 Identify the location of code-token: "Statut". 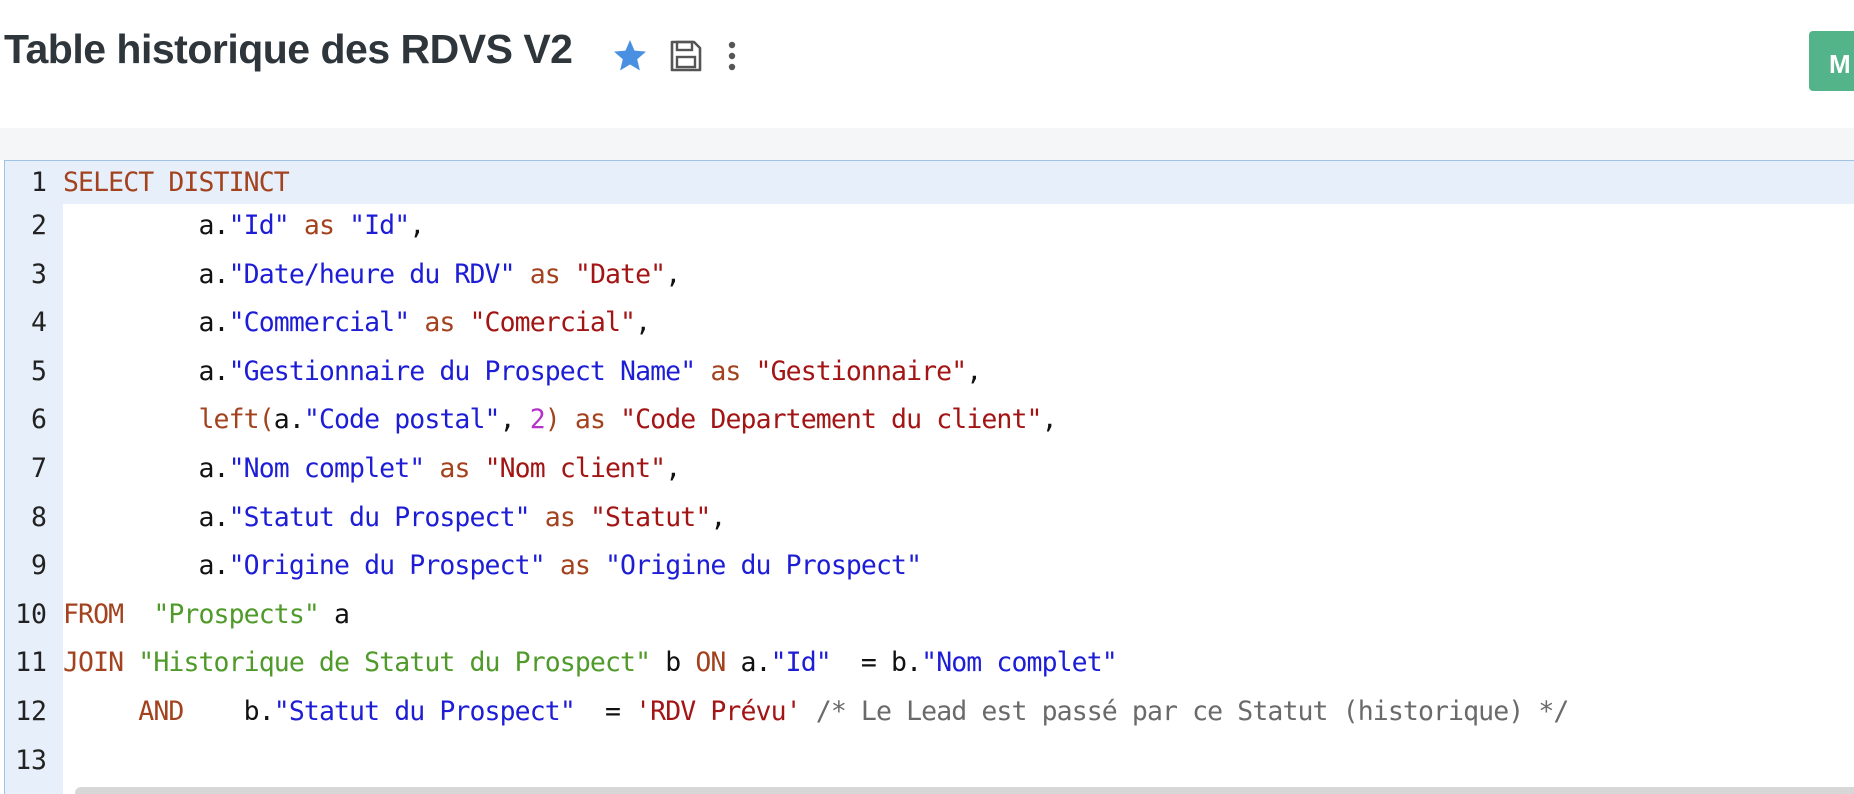
(650, 517).